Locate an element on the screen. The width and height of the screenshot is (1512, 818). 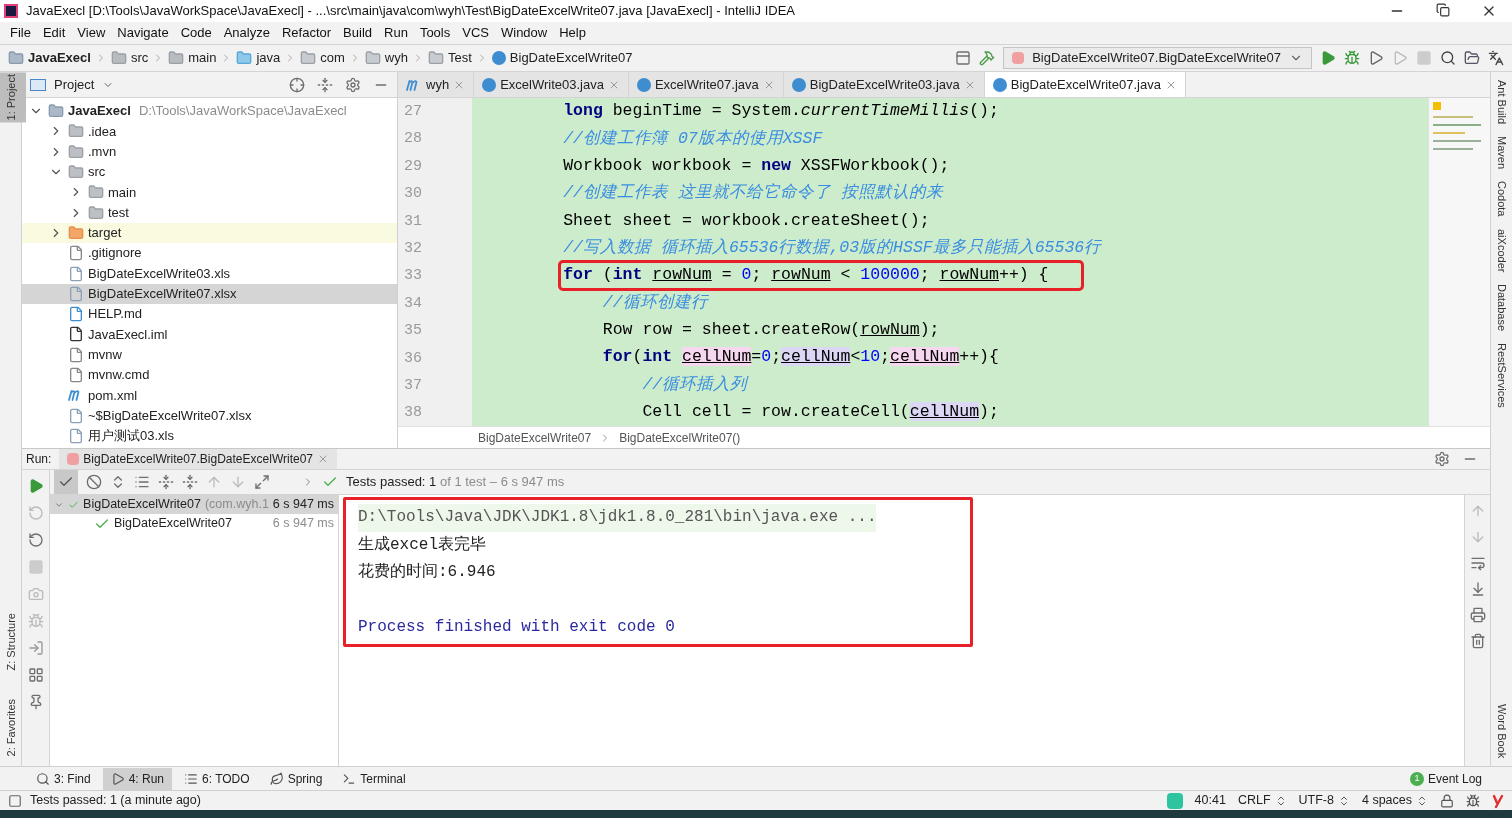
show-ignored-icon is located at coordinates (94, 482).